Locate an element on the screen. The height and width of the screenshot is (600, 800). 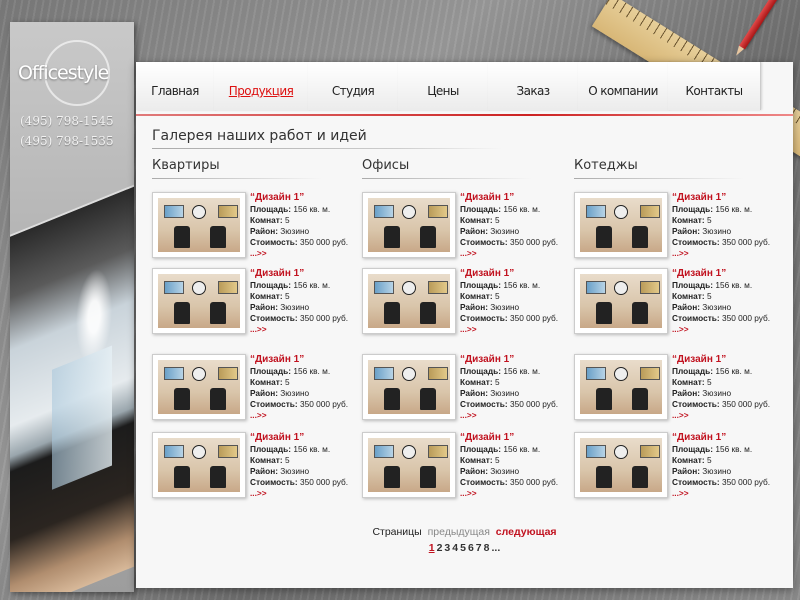
nav-tab-label: Заказ is located at coordinates (533, 91).